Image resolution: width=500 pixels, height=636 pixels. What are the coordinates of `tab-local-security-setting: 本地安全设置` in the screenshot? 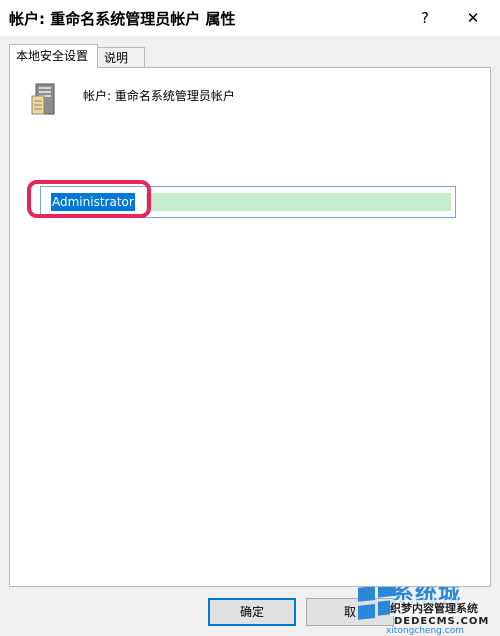 It's located at (53, 56).